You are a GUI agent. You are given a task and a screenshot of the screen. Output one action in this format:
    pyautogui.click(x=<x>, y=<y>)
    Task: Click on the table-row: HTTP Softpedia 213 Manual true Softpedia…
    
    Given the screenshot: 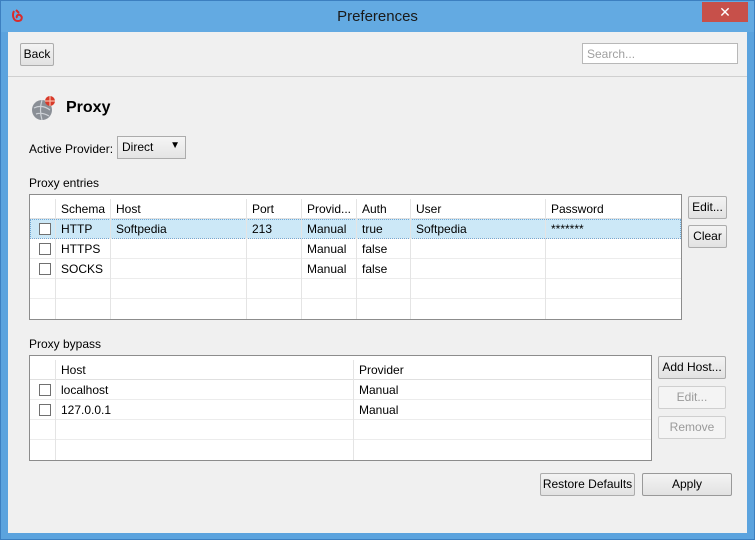 What is the action you would take?
    pyautogui.click(x=355, y=229)
    